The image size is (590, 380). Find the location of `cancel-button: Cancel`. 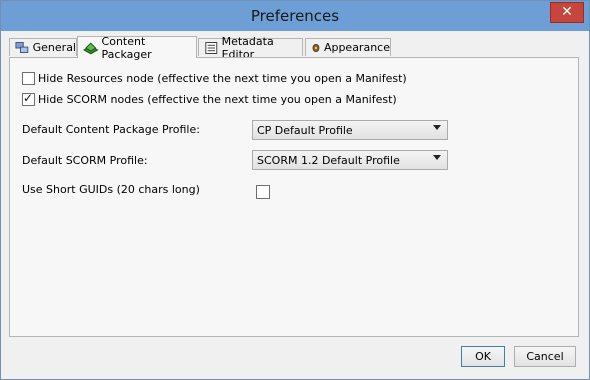

cancel-button: Cancel is located at coordinates (545, 356).